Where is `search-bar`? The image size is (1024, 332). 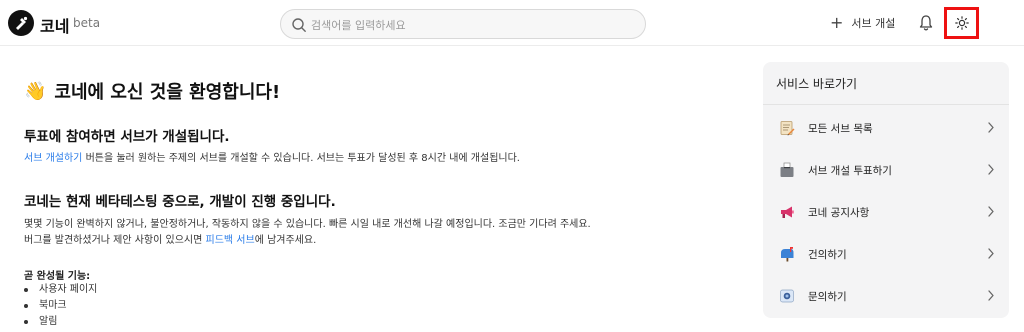
search-bar is located at coordinates (463, 24).